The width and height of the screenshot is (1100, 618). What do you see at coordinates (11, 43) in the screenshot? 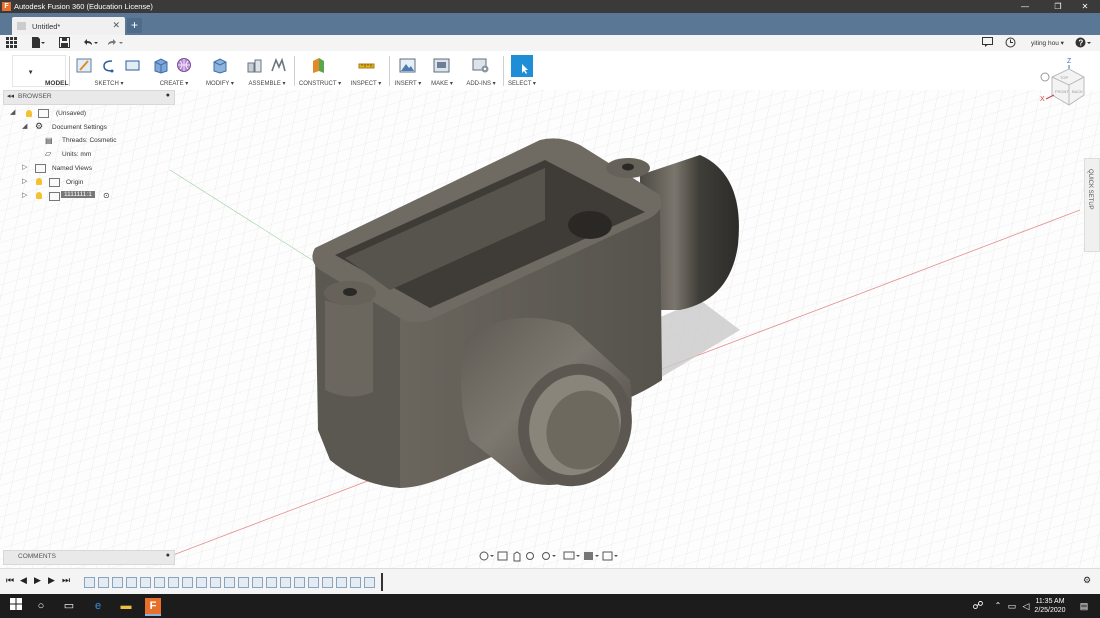
I see `data-panel-grid-icon` at bounding box center [11, 43].